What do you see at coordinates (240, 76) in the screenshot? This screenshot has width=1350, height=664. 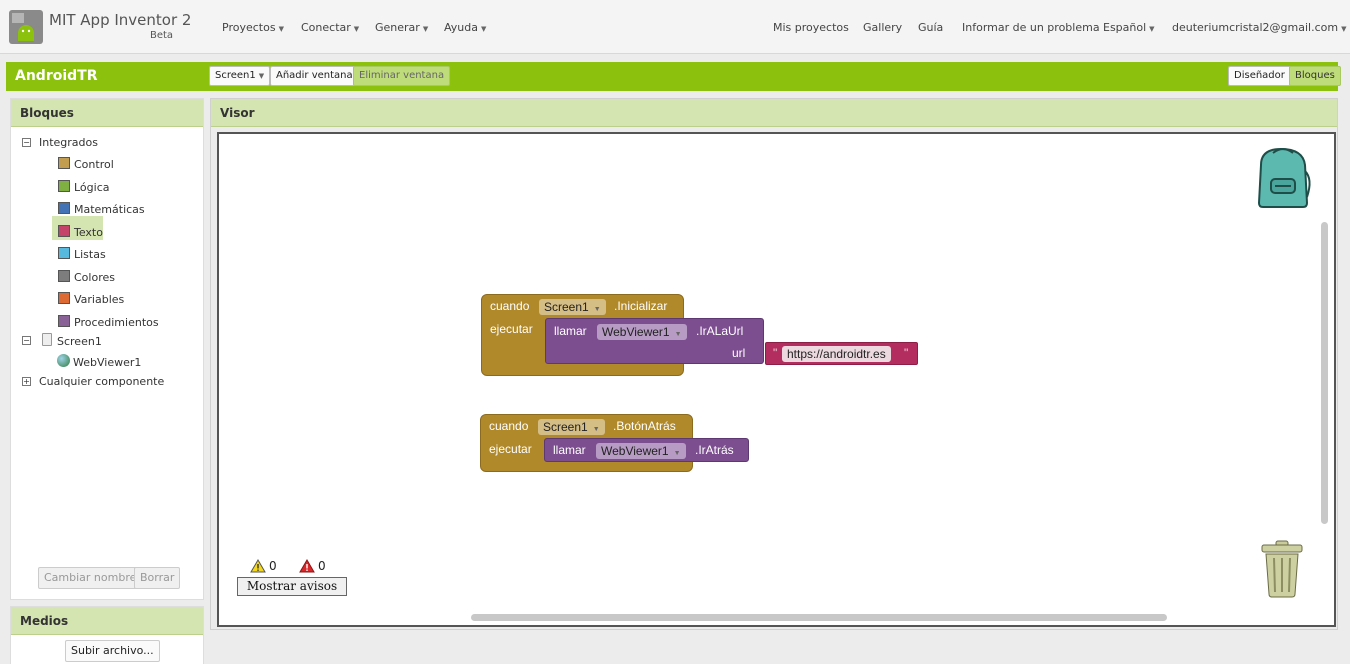 I see `screen-select: Screen1 ▼` at bounding box center [240, 76].